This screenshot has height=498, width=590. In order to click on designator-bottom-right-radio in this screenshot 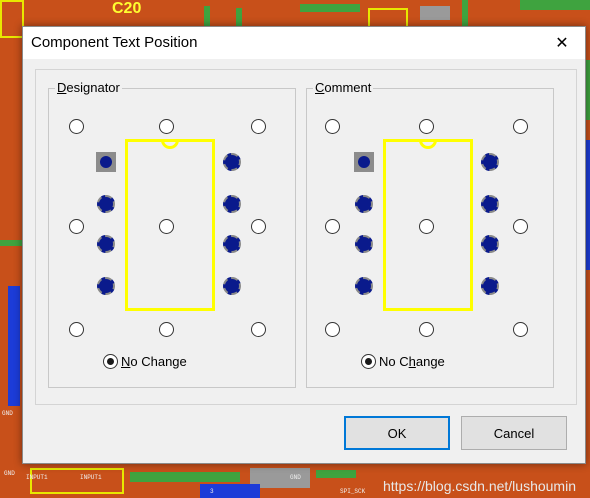, I will do `click(258, 329)`.